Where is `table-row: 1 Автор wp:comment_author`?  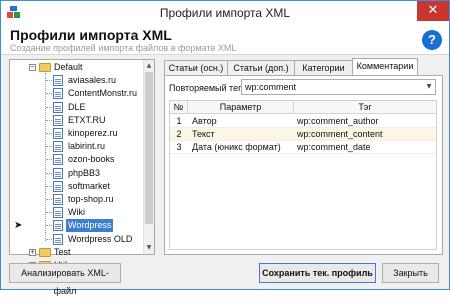
table-row: 1 Автор wp:comment_author is located at coordinates (303, 121).